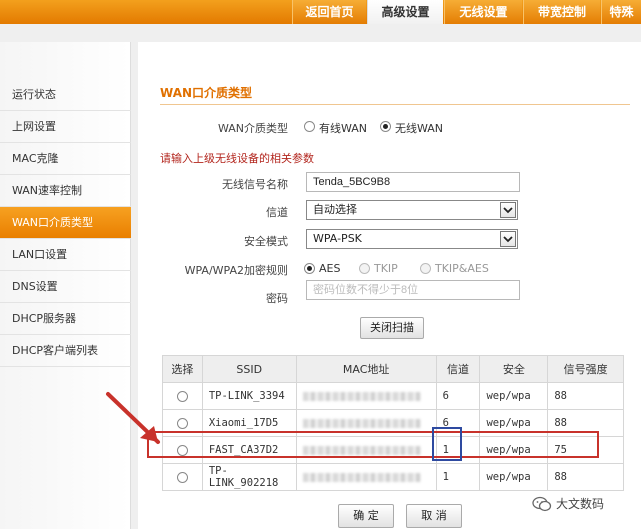  What do you see at coordinates (65, 127) in the screenshot?
I see `sidebar-item-internet-settings: 上网设置` at bounding box center [65, 127].